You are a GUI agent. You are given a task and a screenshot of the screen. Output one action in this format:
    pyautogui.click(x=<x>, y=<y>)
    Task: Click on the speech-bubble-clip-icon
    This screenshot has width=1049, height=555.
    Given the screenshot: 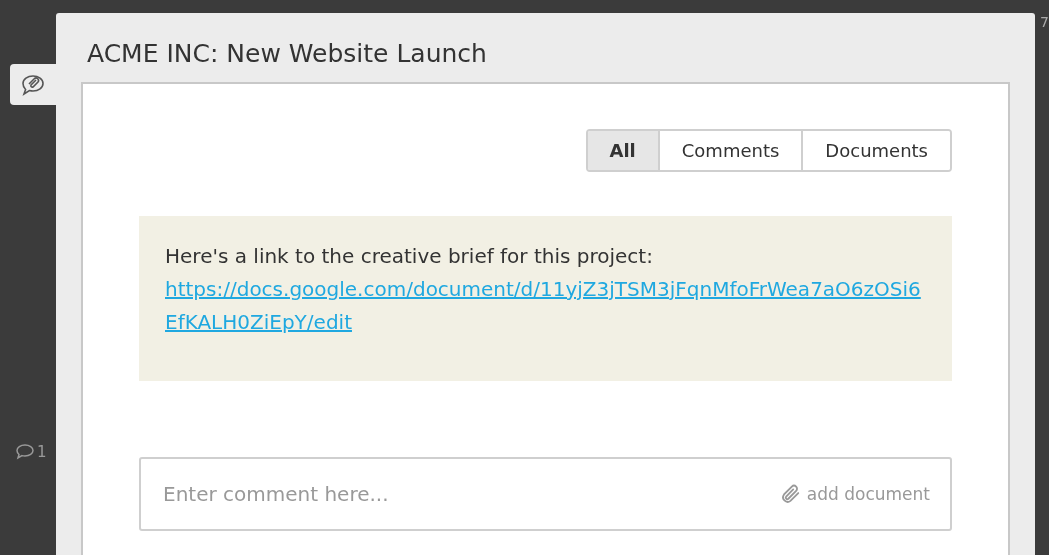 What is the action you would take?
    pyautogui.click(x=33, y=84)
    